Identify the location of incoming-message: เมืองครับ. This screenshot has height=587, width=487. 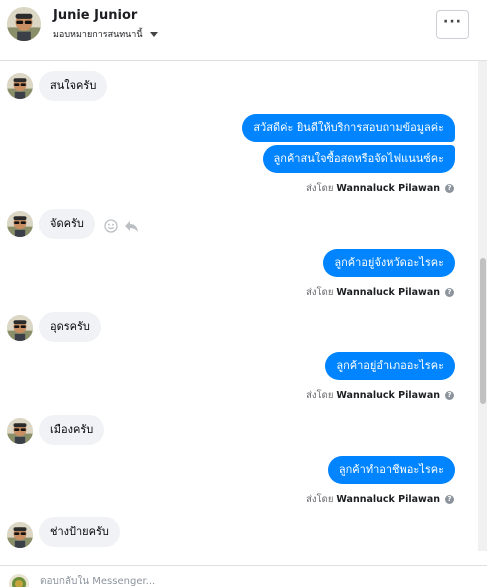
(72, 430).